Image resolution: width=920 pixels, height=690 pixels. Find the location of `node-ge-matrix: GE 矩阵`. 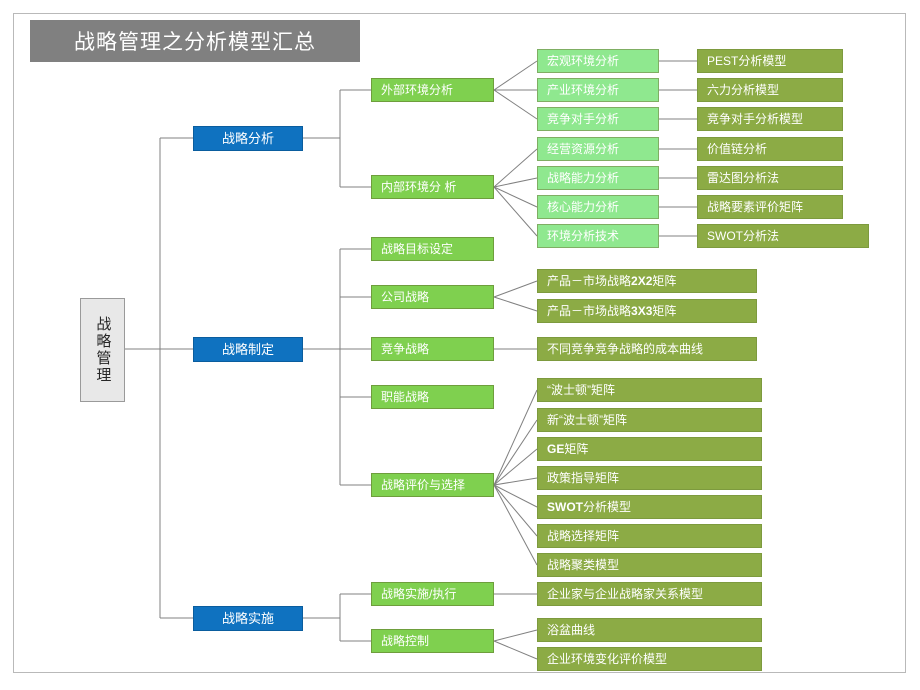

node-ge-matrix: GE 矩阵 is located at coordinates (649, 449).